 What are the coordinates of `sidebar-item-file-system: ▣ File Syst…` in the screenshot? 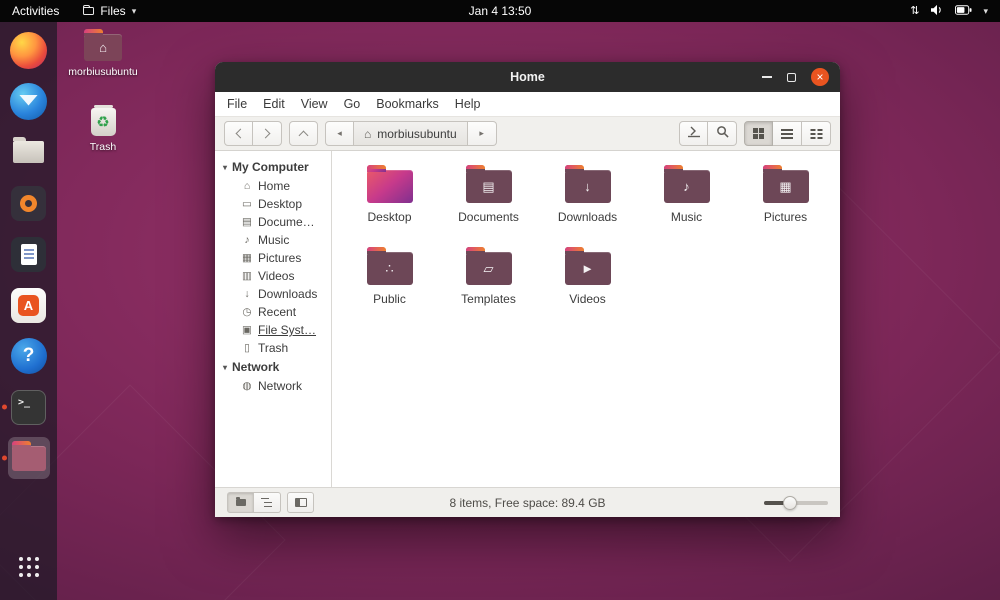 It's located at (273, 330).